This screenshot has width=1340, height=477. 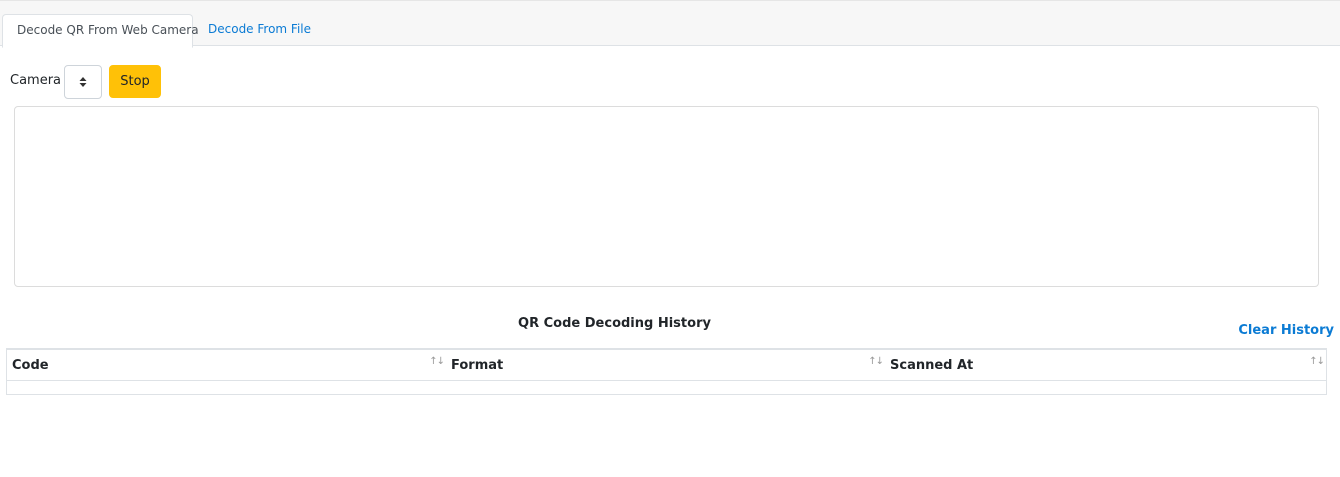 I want to click on clear-history-link: Clear History, so click(x=1286, y=330).